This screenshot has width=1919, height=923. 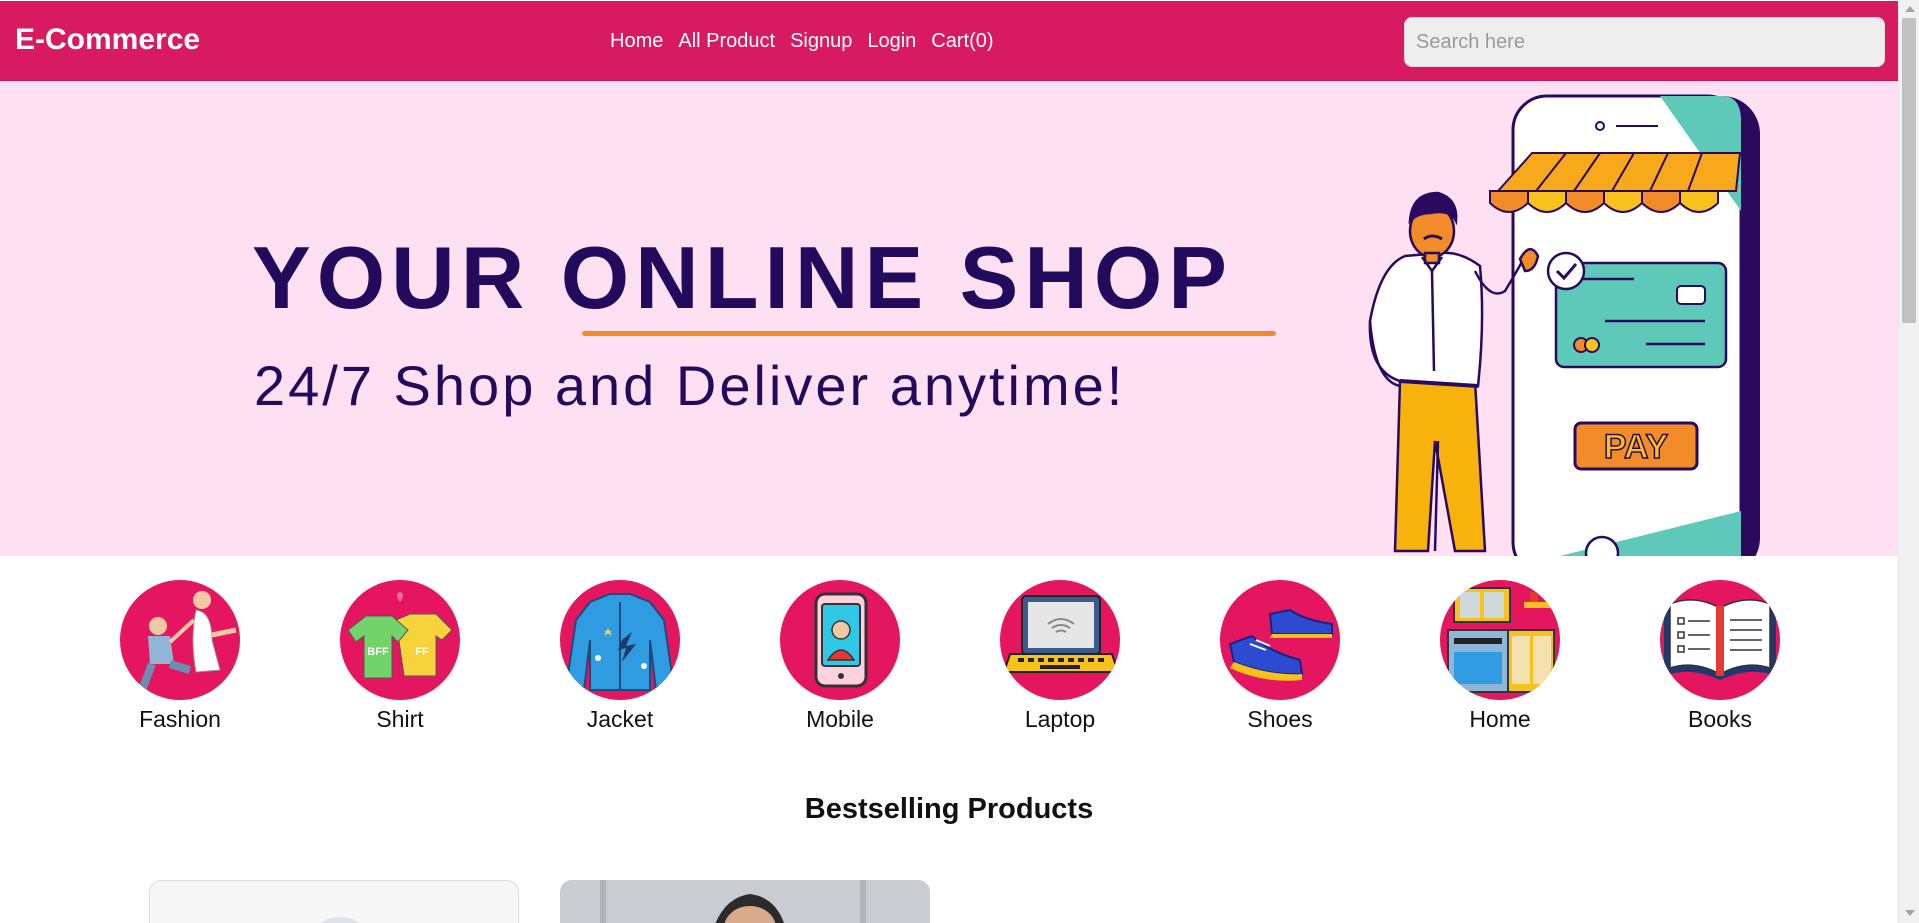 I want to click on category-shoes: Shoes, so click(x=1280, y=656).